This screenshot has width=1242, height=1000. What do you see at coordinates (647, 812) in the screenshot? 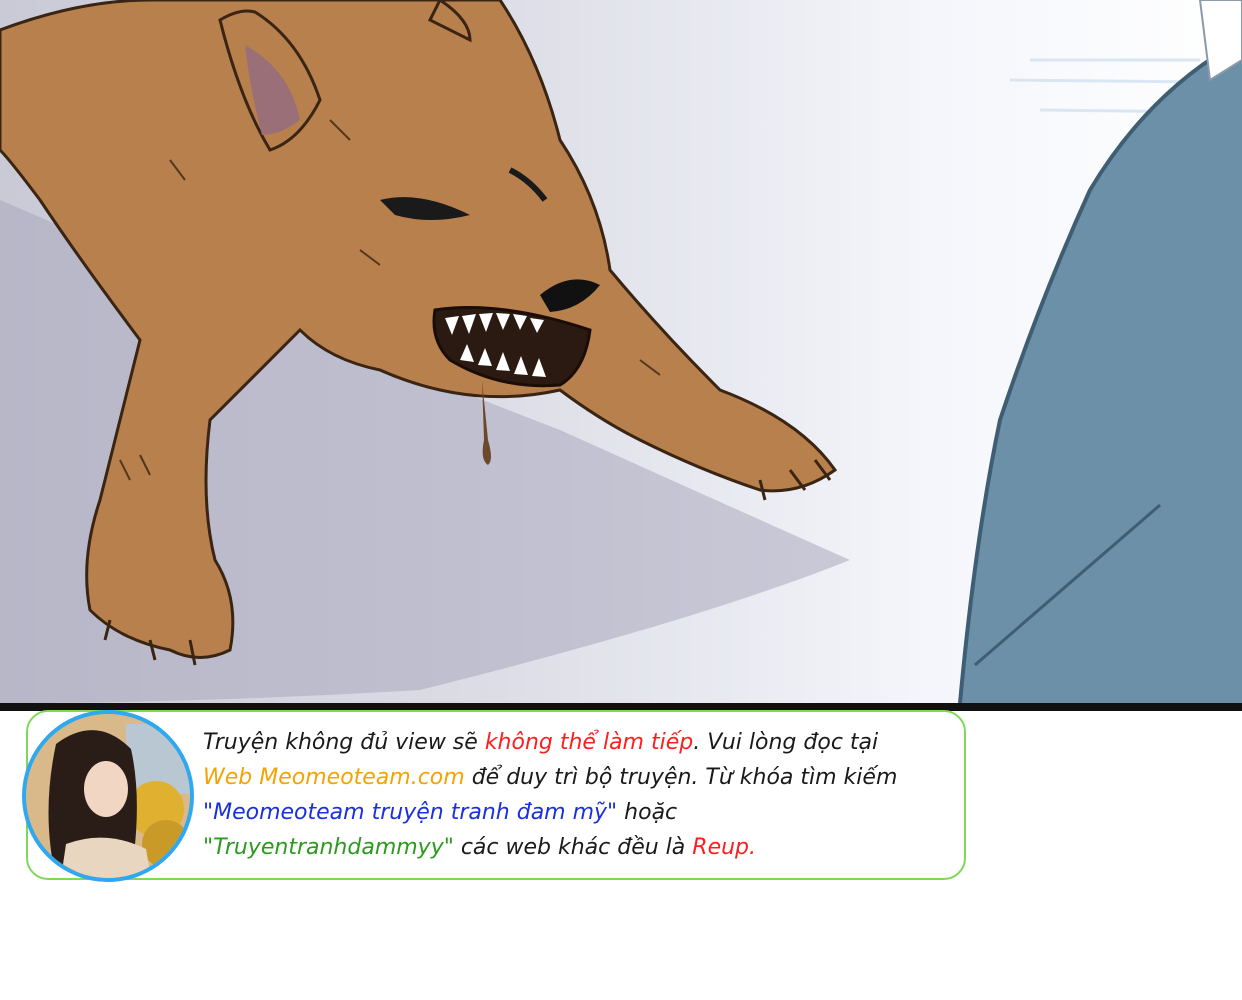
I see `notice-text-segment: hoặc` at bounding box center [647, 812].